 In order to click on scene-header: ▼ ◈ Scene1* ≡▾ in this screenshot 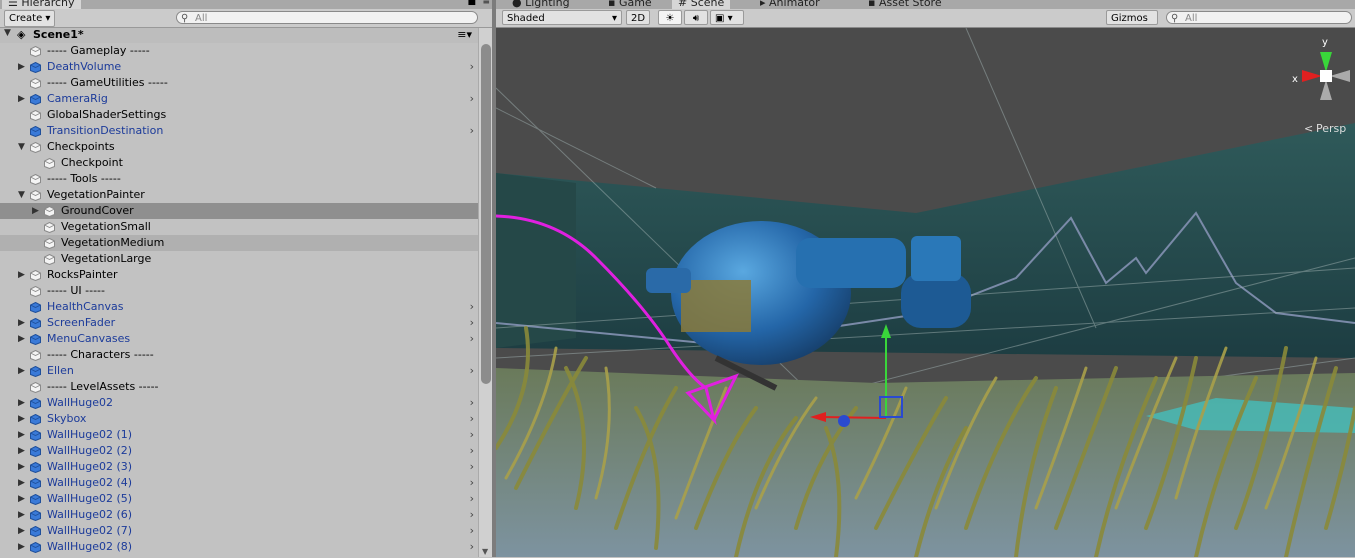, I will do `click(239, 35)`.